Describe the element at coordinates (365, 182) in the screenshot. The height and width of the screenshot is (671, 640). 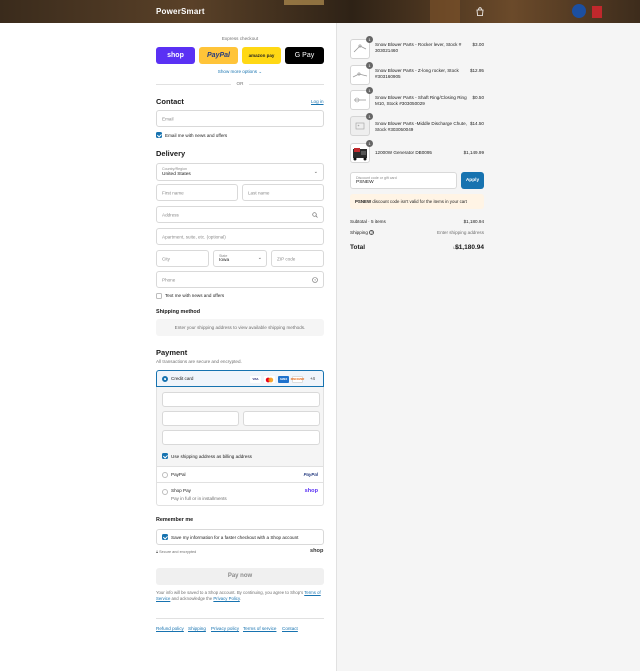
I see `discount-value: PSNEW` at that location.